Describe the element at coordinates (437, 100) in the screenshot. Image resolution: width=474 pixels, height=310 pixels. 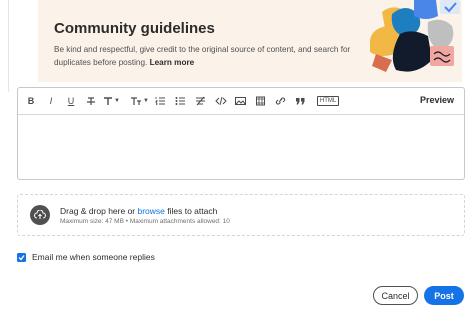
I see `preview-toggle: Preview` at that location.